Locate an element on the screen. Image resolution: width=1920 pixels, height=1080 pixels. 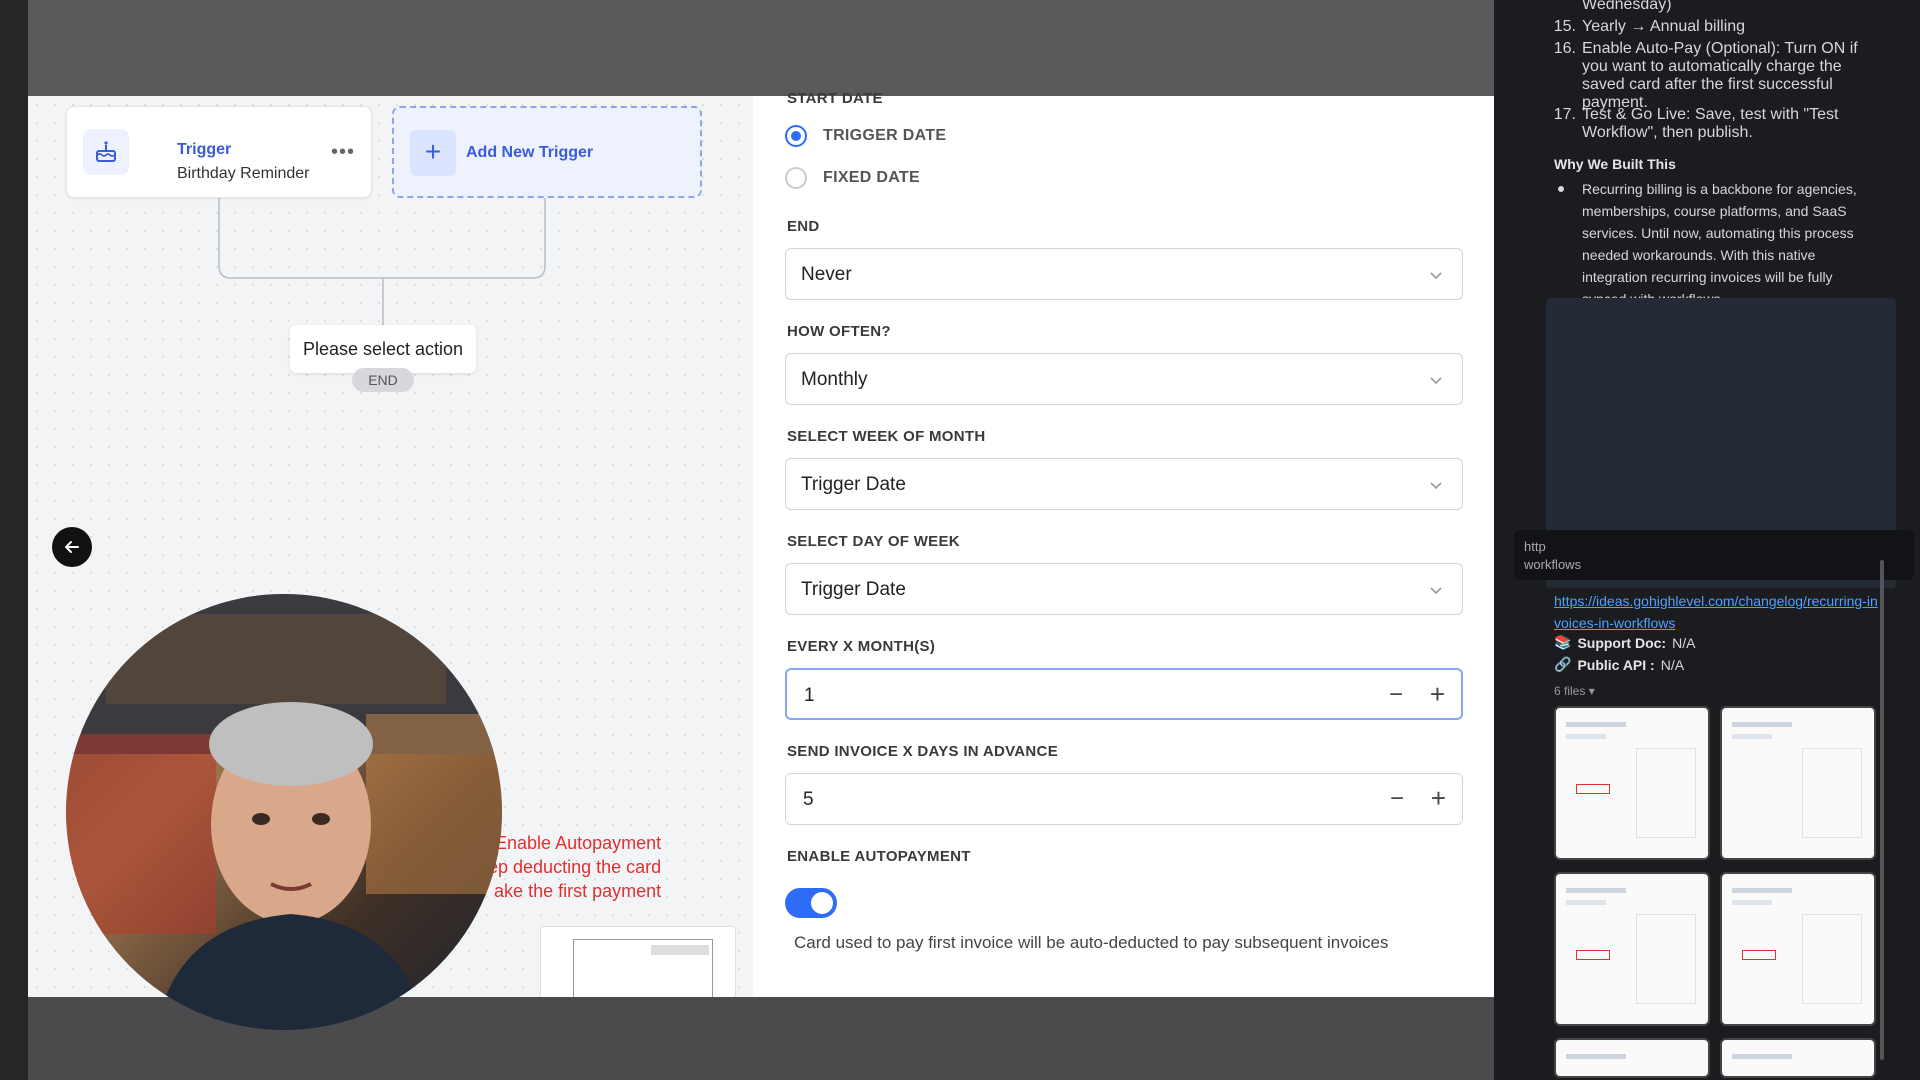
radio-button-selected is located at coordinates (796, 136).